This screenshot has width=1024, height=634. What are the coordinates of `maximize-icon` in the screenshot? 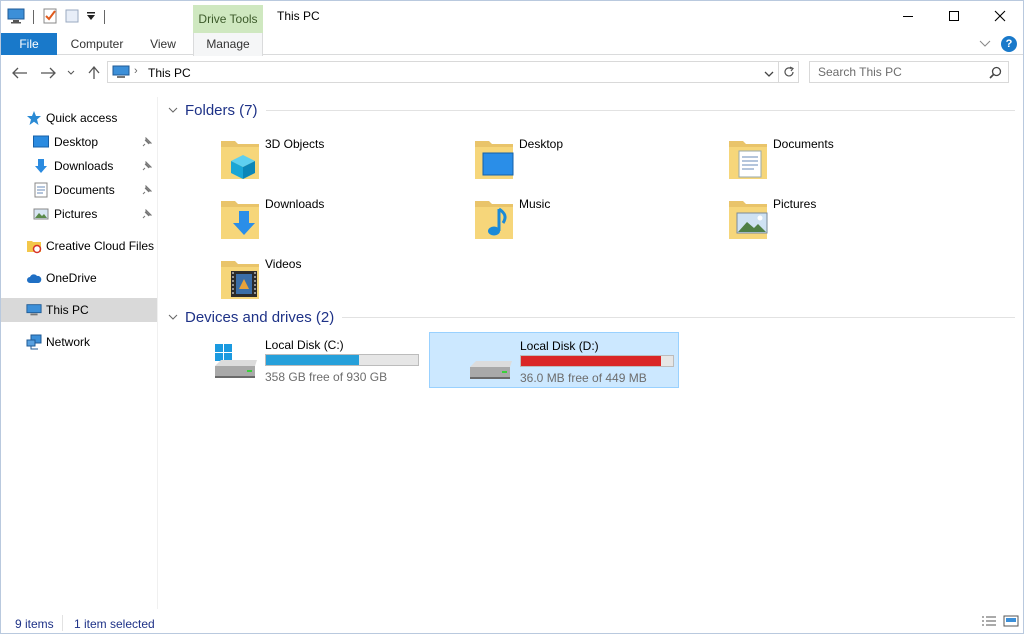 It's located at (954, 16).